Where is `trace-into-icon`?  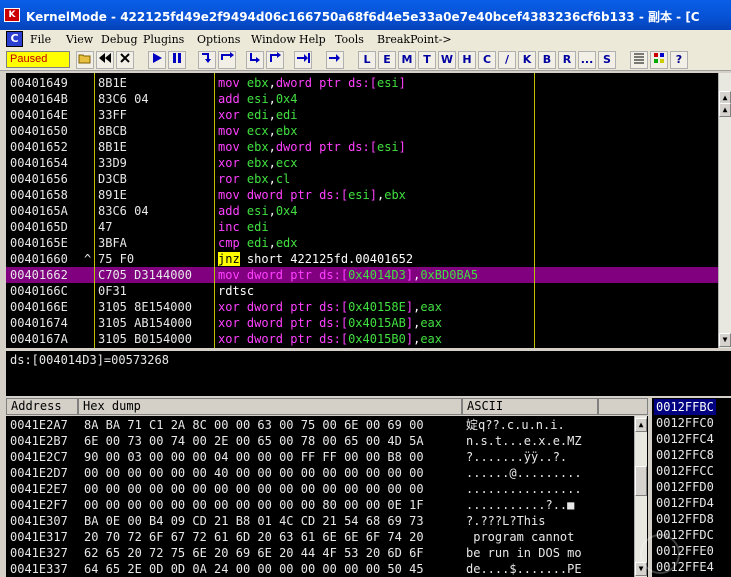 trace-into-icon is located at coordinates (255, 60).